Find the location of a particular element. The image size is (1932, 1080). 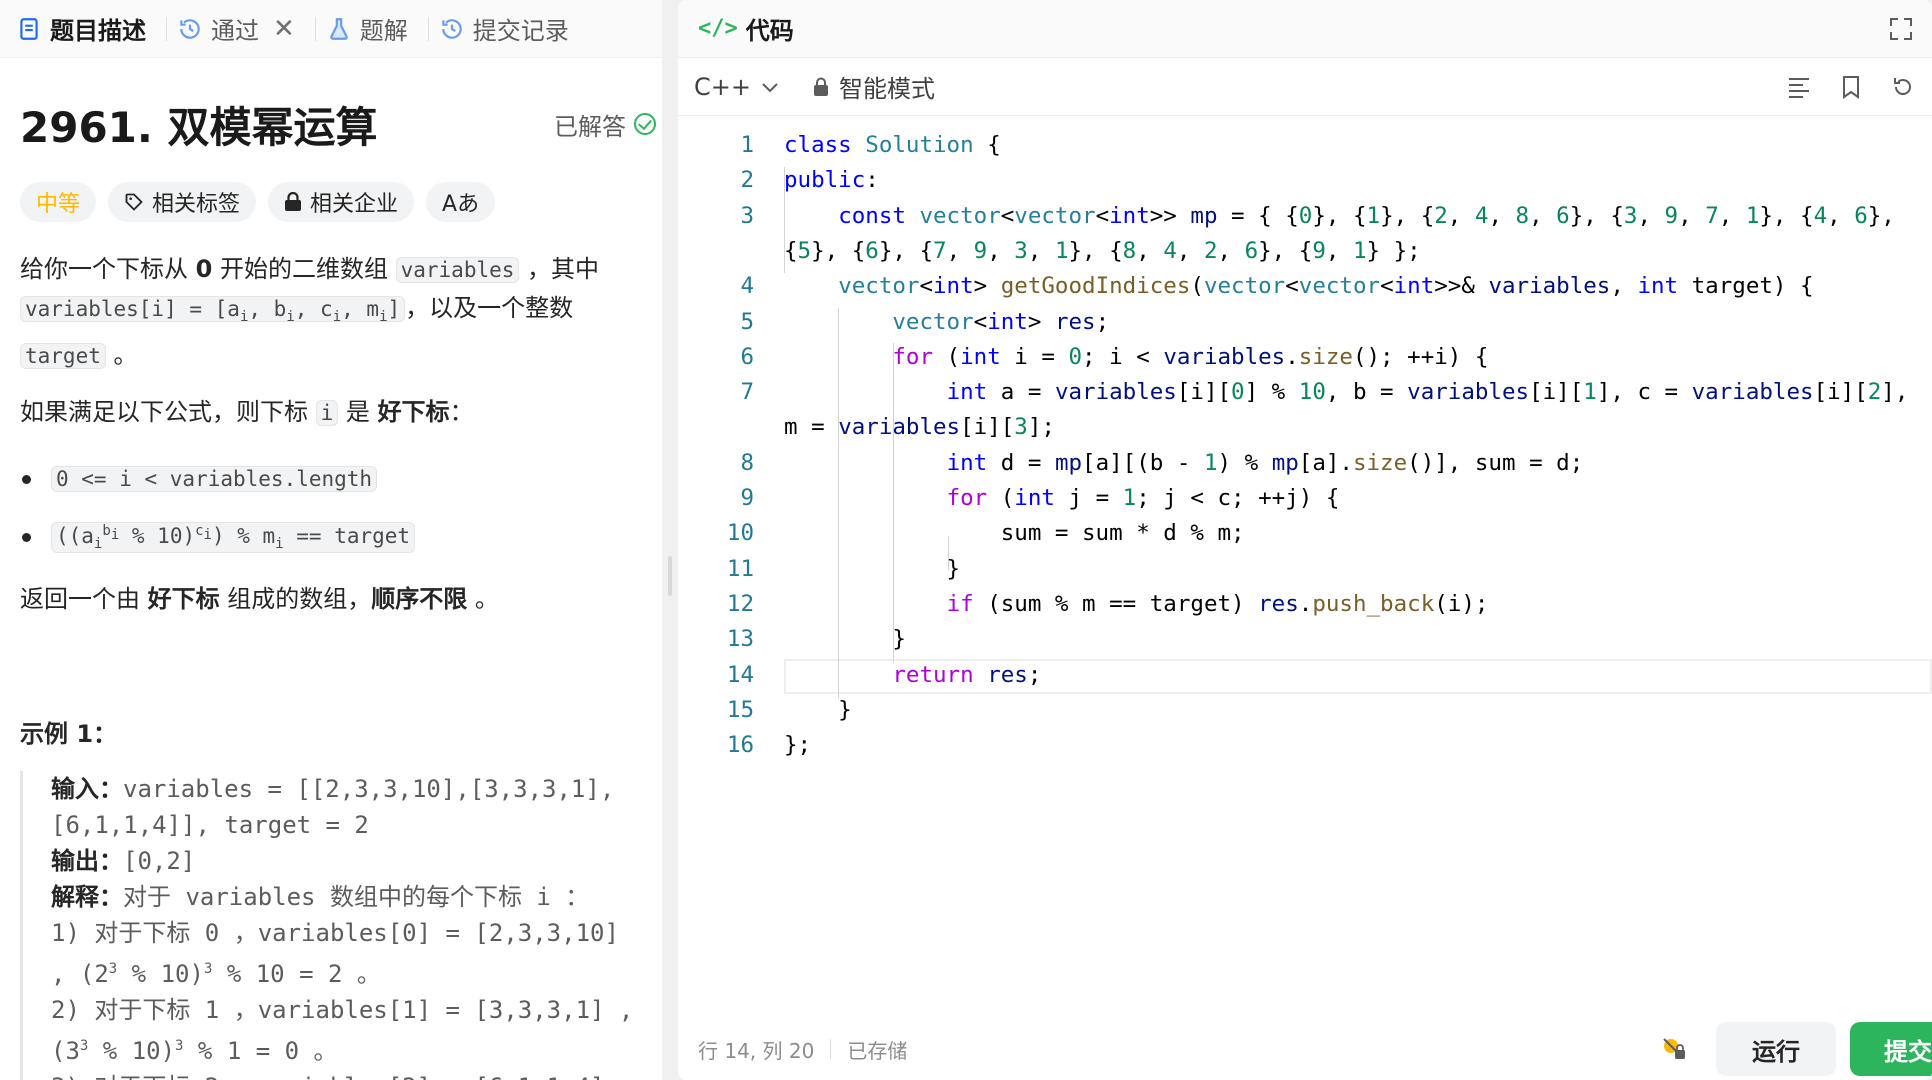

cursor-position: 行 14, 列 20 is located at coordinates (756, 1050).